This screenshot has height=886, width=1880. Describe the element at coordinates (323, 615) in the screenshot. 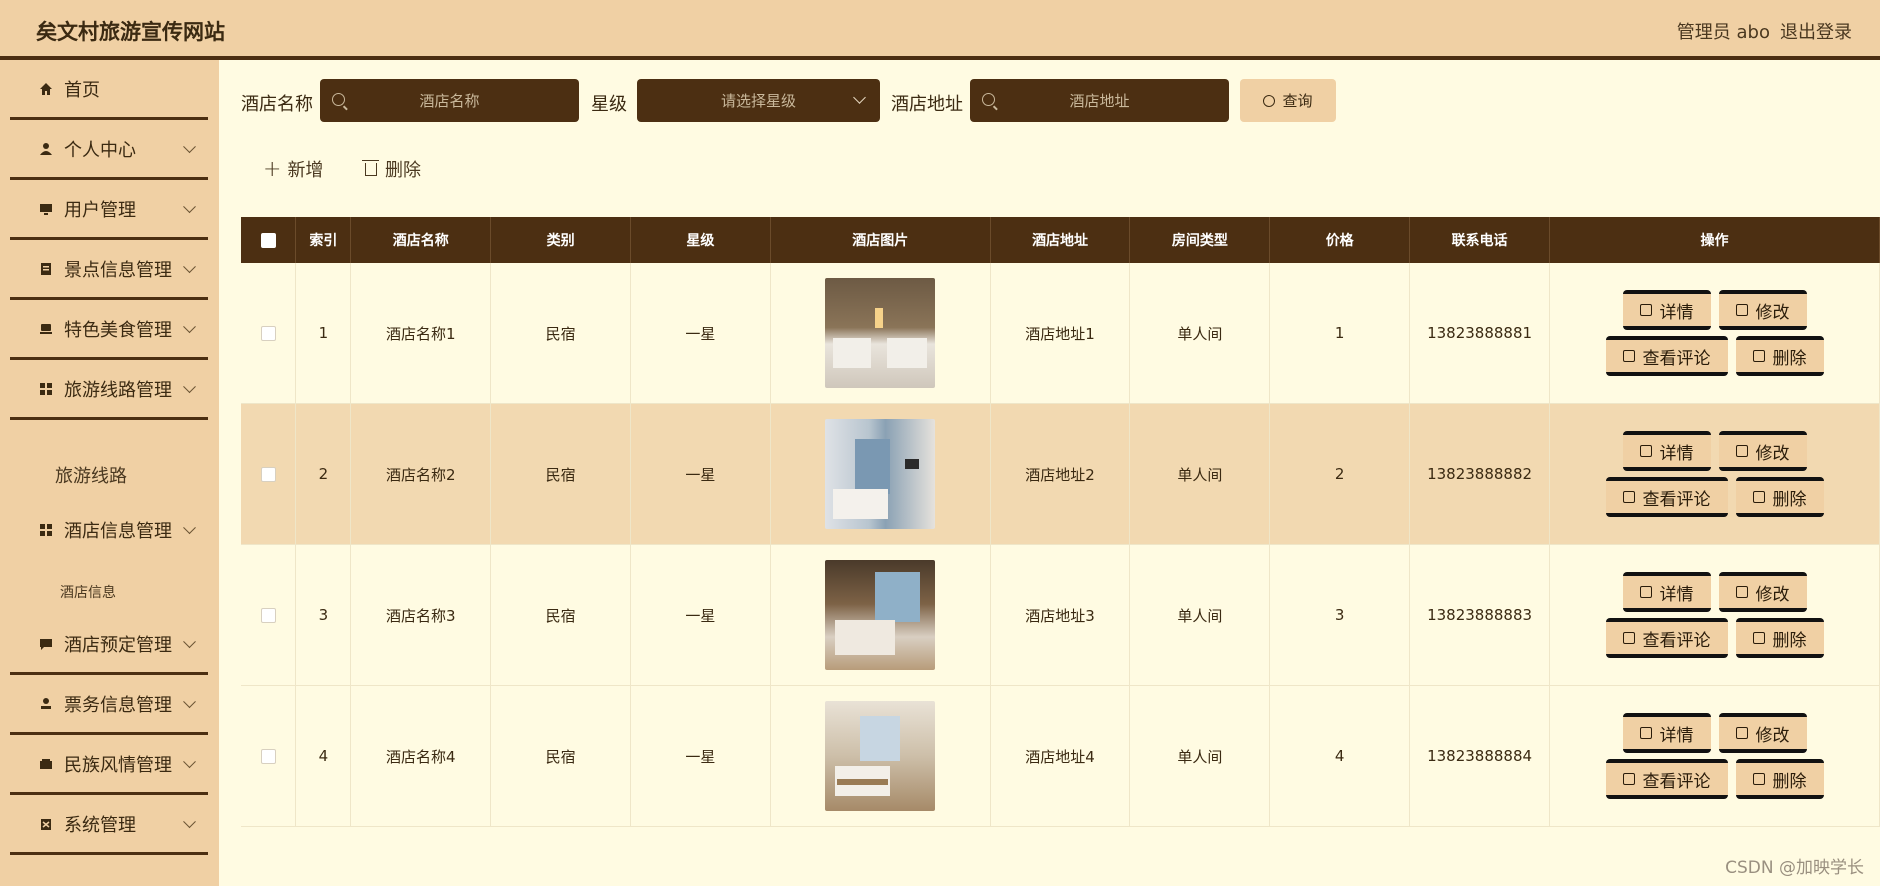

I see `index-cell: 3` at that location.